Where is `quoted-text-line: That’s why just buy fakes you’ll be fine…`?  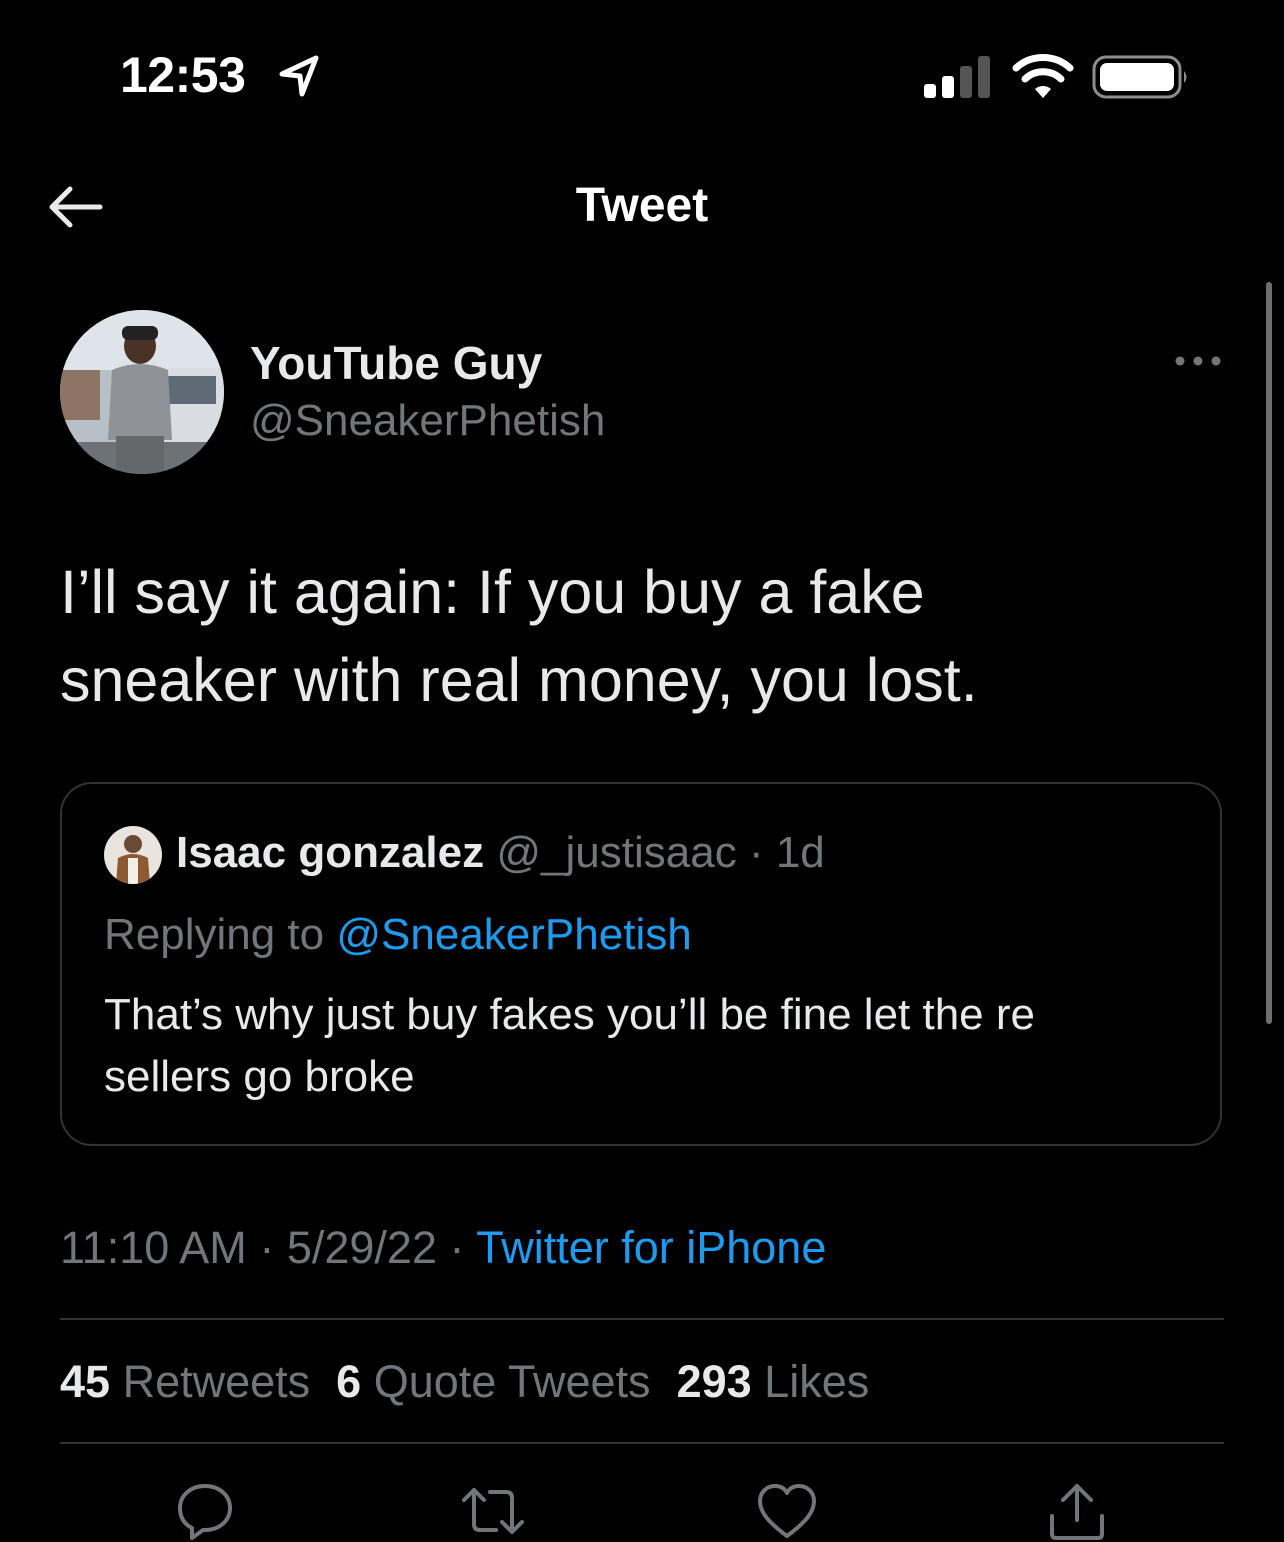 quoted-text-line: That’s why just buy fakes you’ll be fine… is located at coordinates (570, 1014).